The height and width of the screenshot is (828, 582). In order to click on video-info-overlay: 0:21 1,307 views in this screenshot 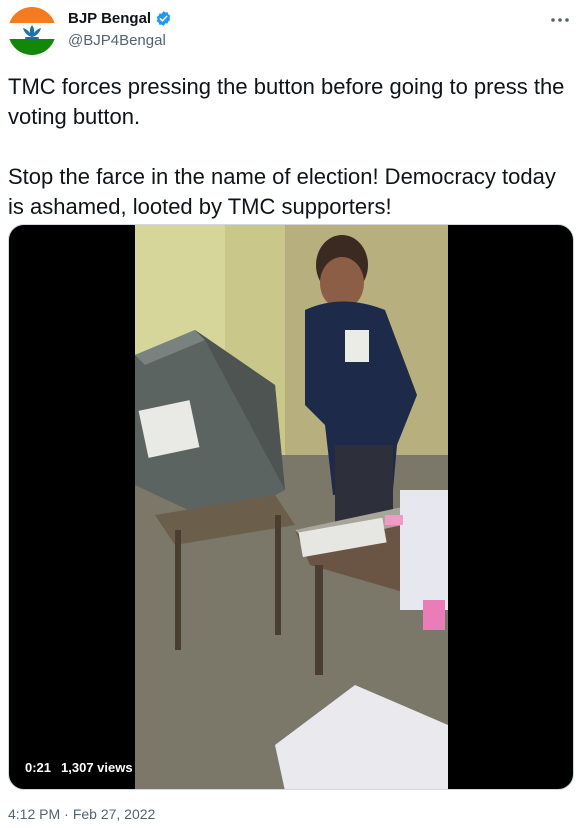, I will do `click(79, 767)`.